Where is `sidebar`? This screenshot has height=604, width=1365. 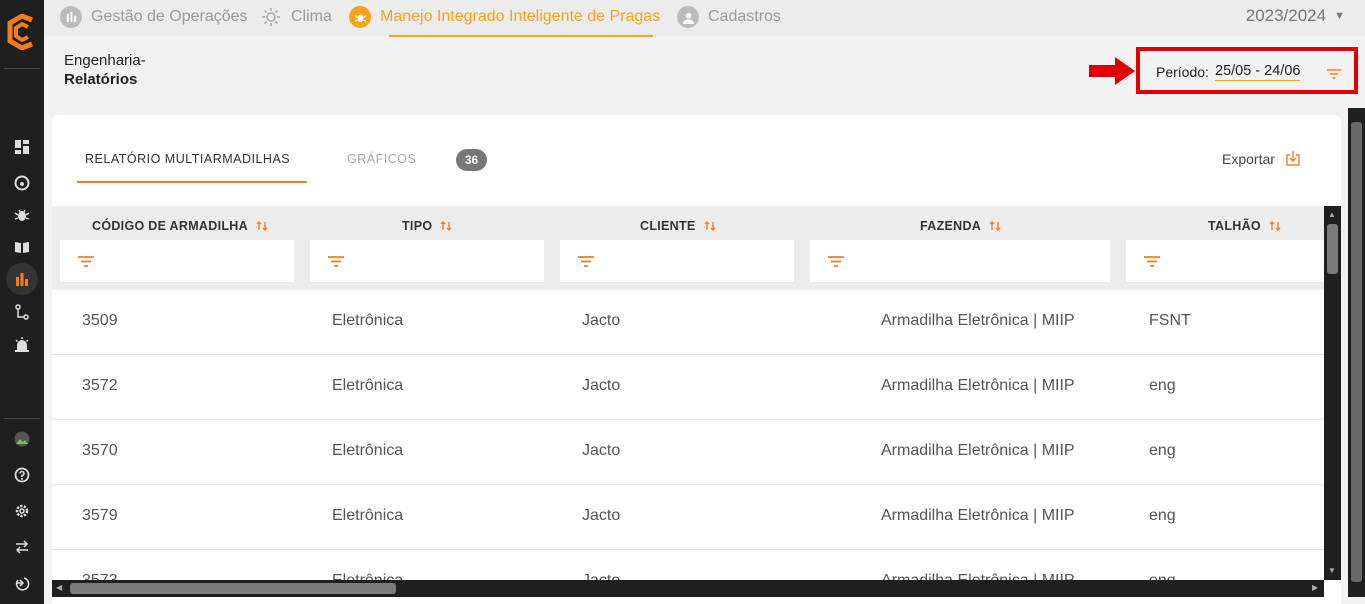
sidebar is located at coordinates (22, 302).